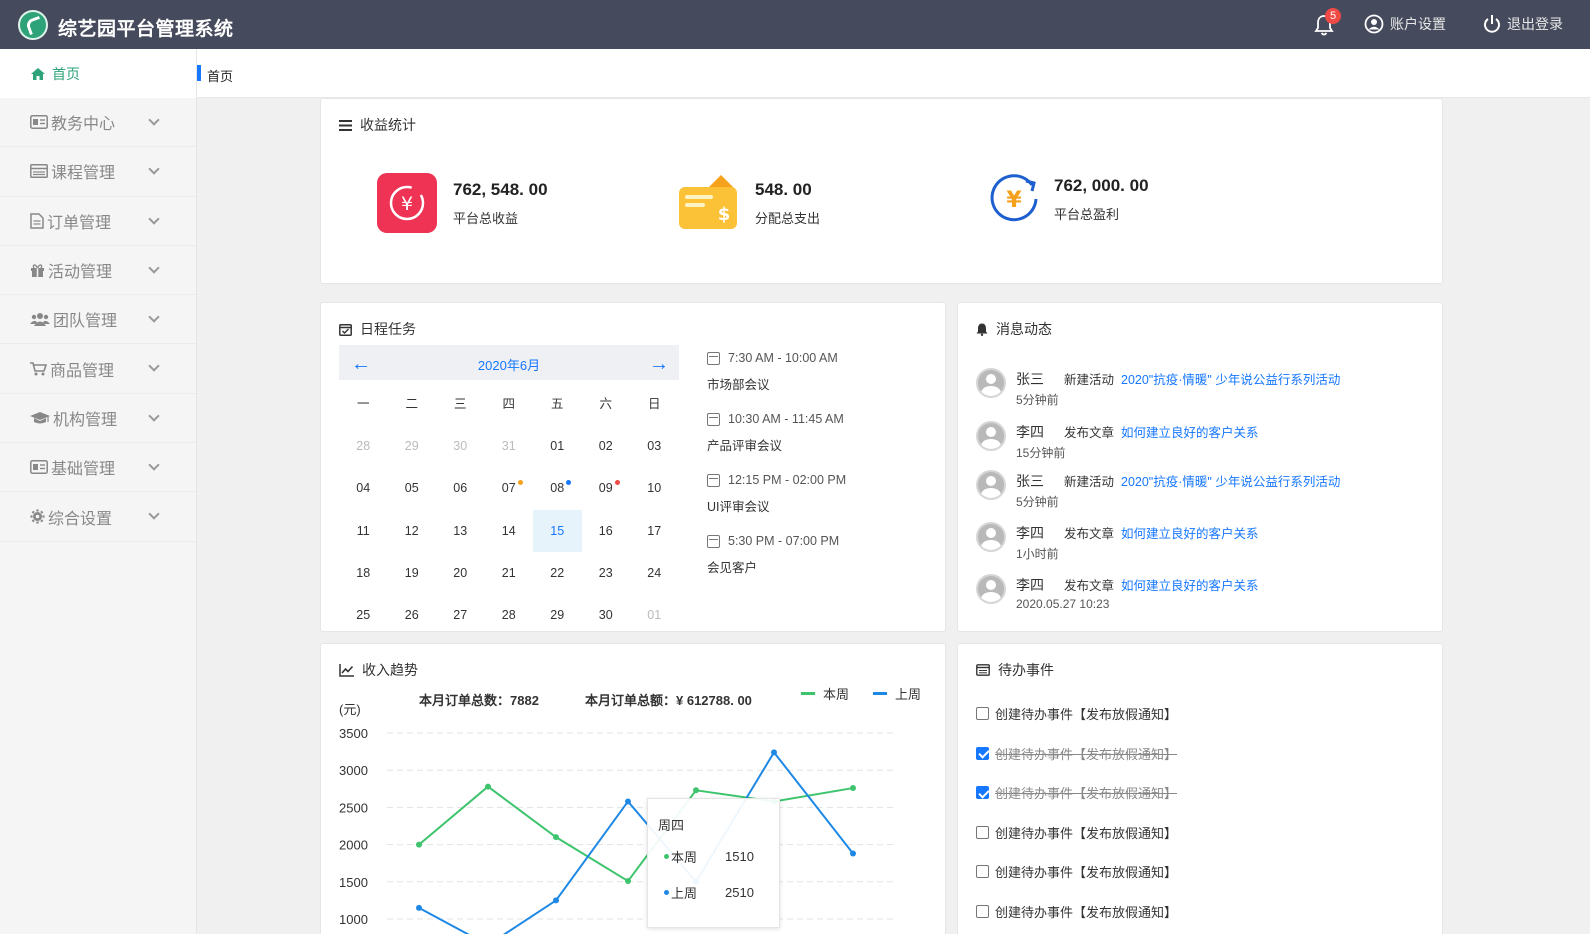 The width and height of the screenshot is (1590, 934). What do you see at coordinates (654, 446) in the screenshot?
I see `calendar-day: 03` at bounding box center [654, 446].